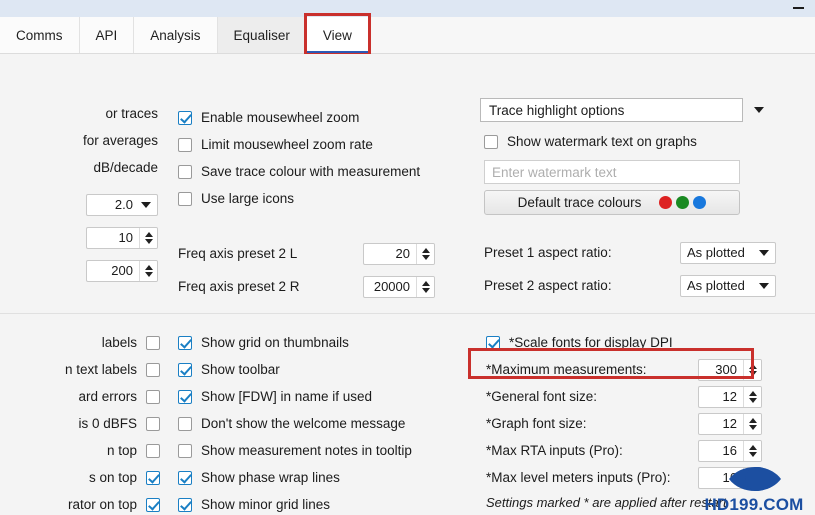 The height and width of the screenshot is (515, 815). I want to click on combo-preset-2-aspect-ratio: As plotted, so click(728, 285).